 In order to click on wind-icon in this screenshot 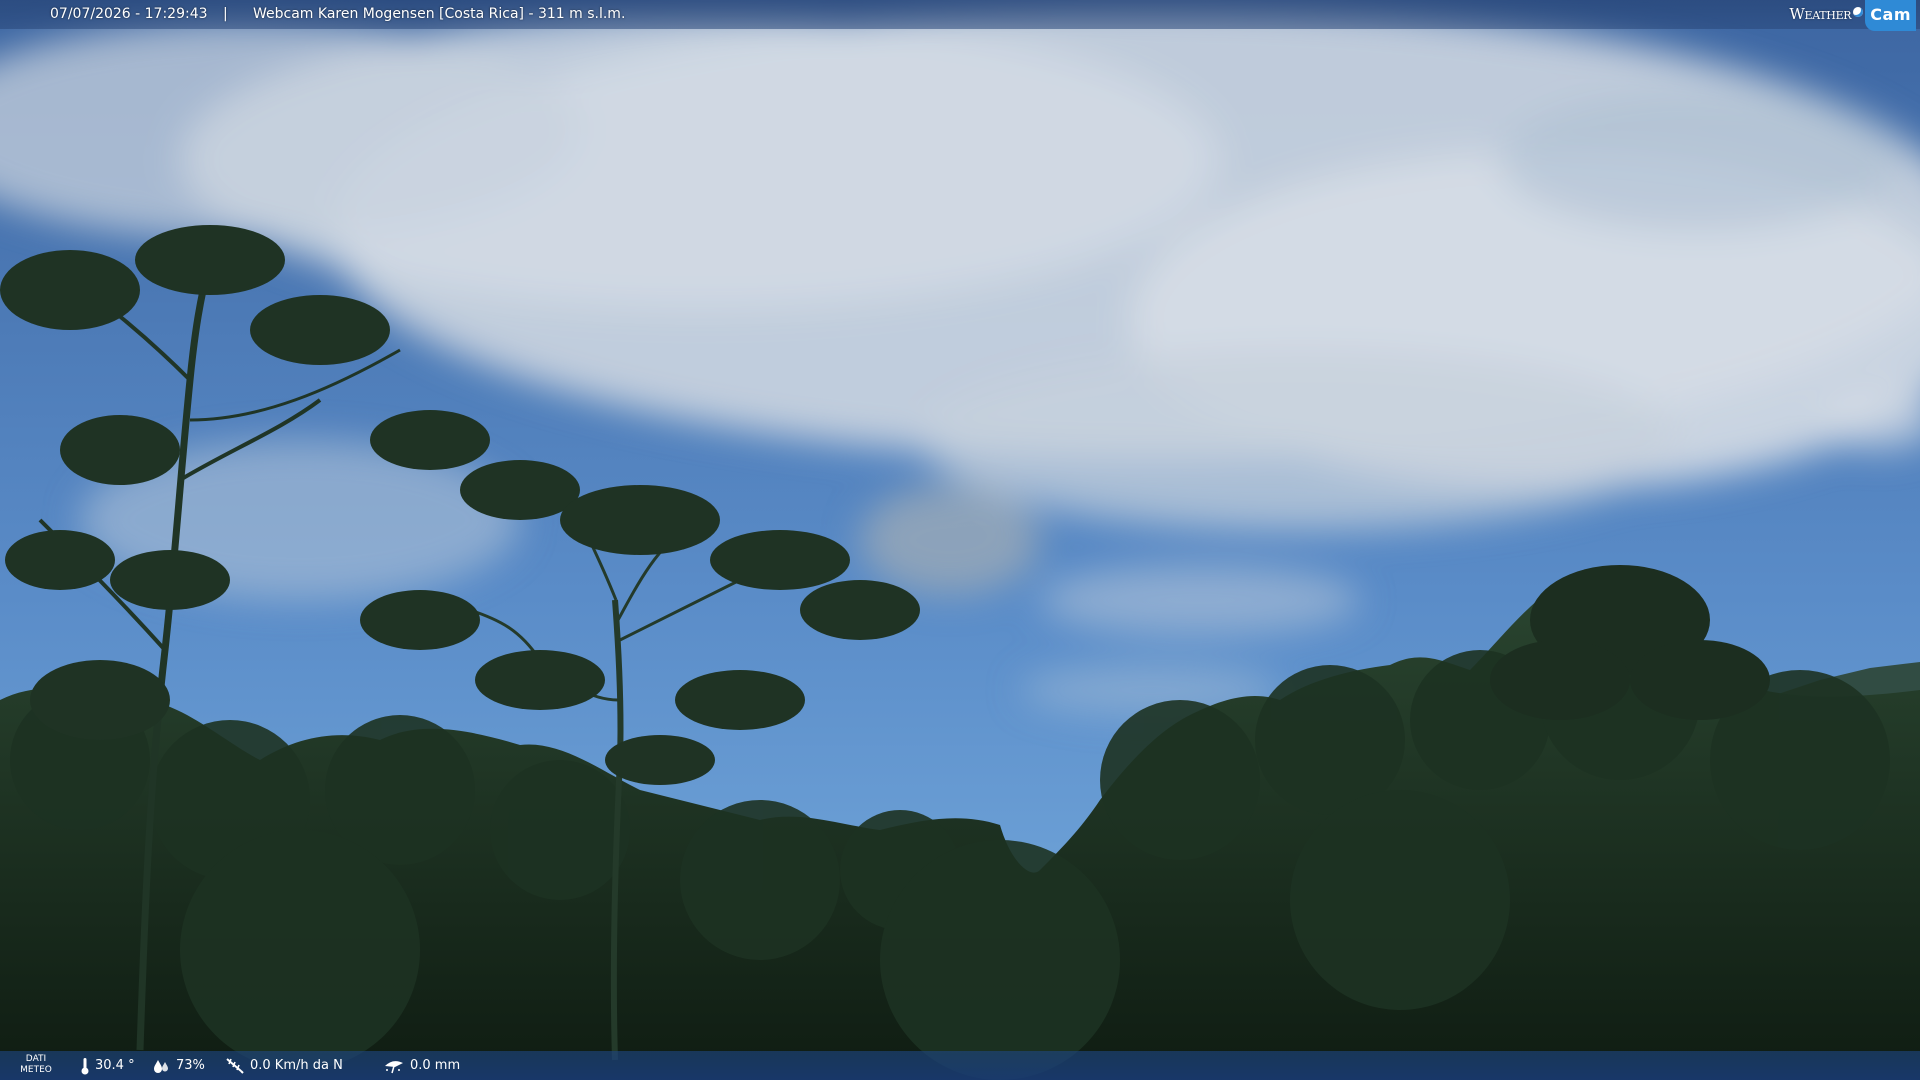, I will do `click(235, 1065)`.